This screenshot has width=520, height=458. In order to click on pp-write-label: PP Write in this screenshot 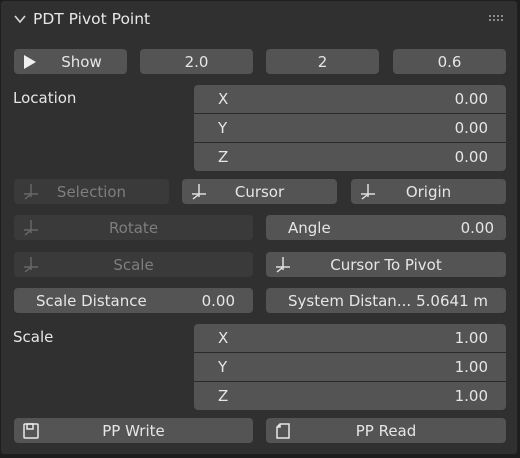, I will do `click(133, 430)`.